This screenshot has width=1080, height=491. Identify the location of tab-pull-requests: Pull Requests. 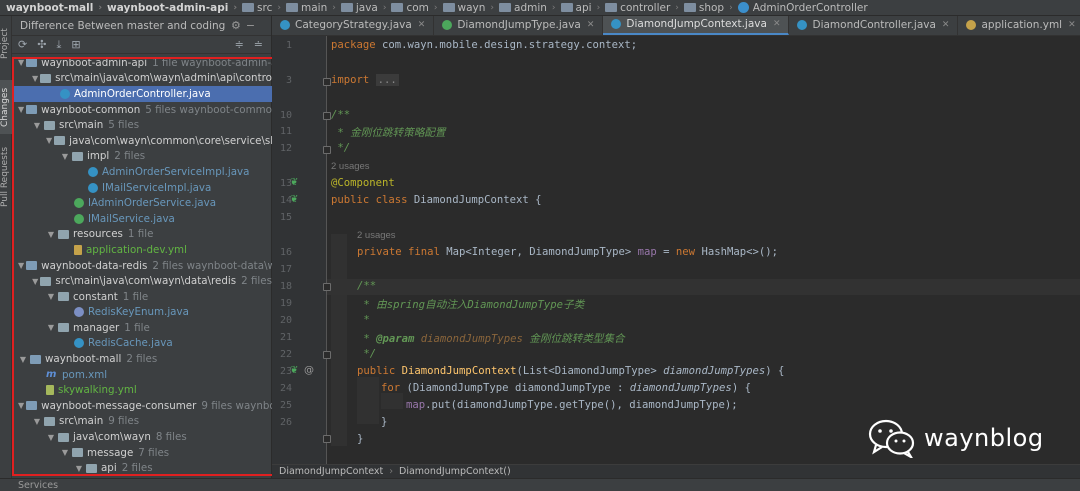
(6, 177).